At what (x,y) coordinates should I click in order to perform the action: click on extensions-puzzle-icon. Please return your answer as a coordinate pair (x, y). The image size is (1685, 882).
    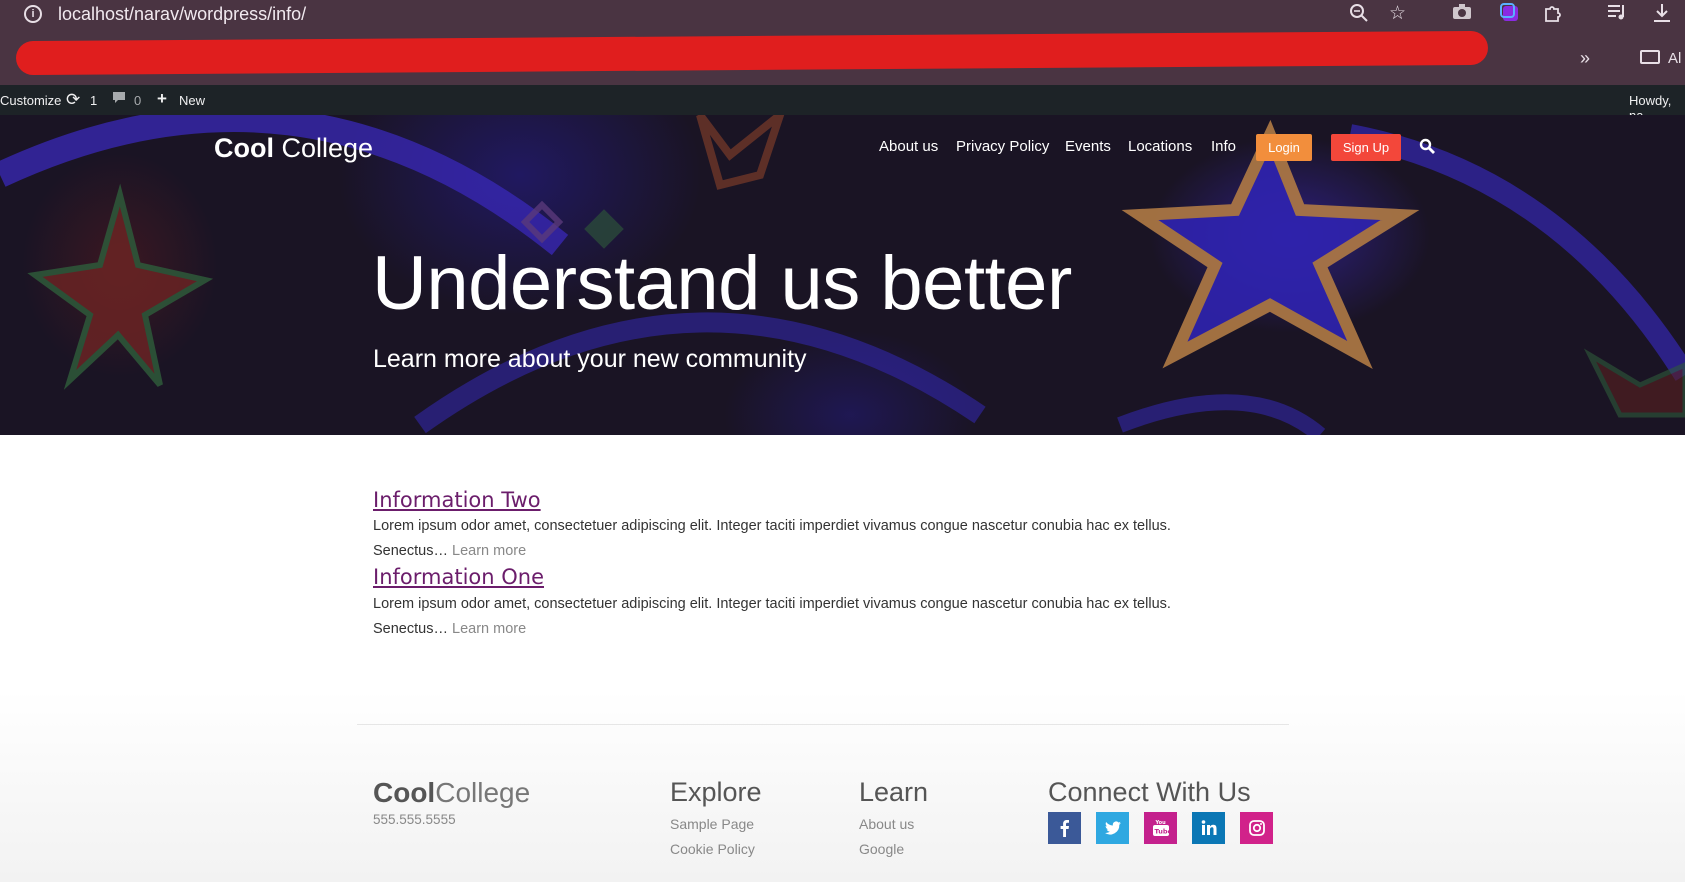
    Looking at the image, I should click on (1553, 16).